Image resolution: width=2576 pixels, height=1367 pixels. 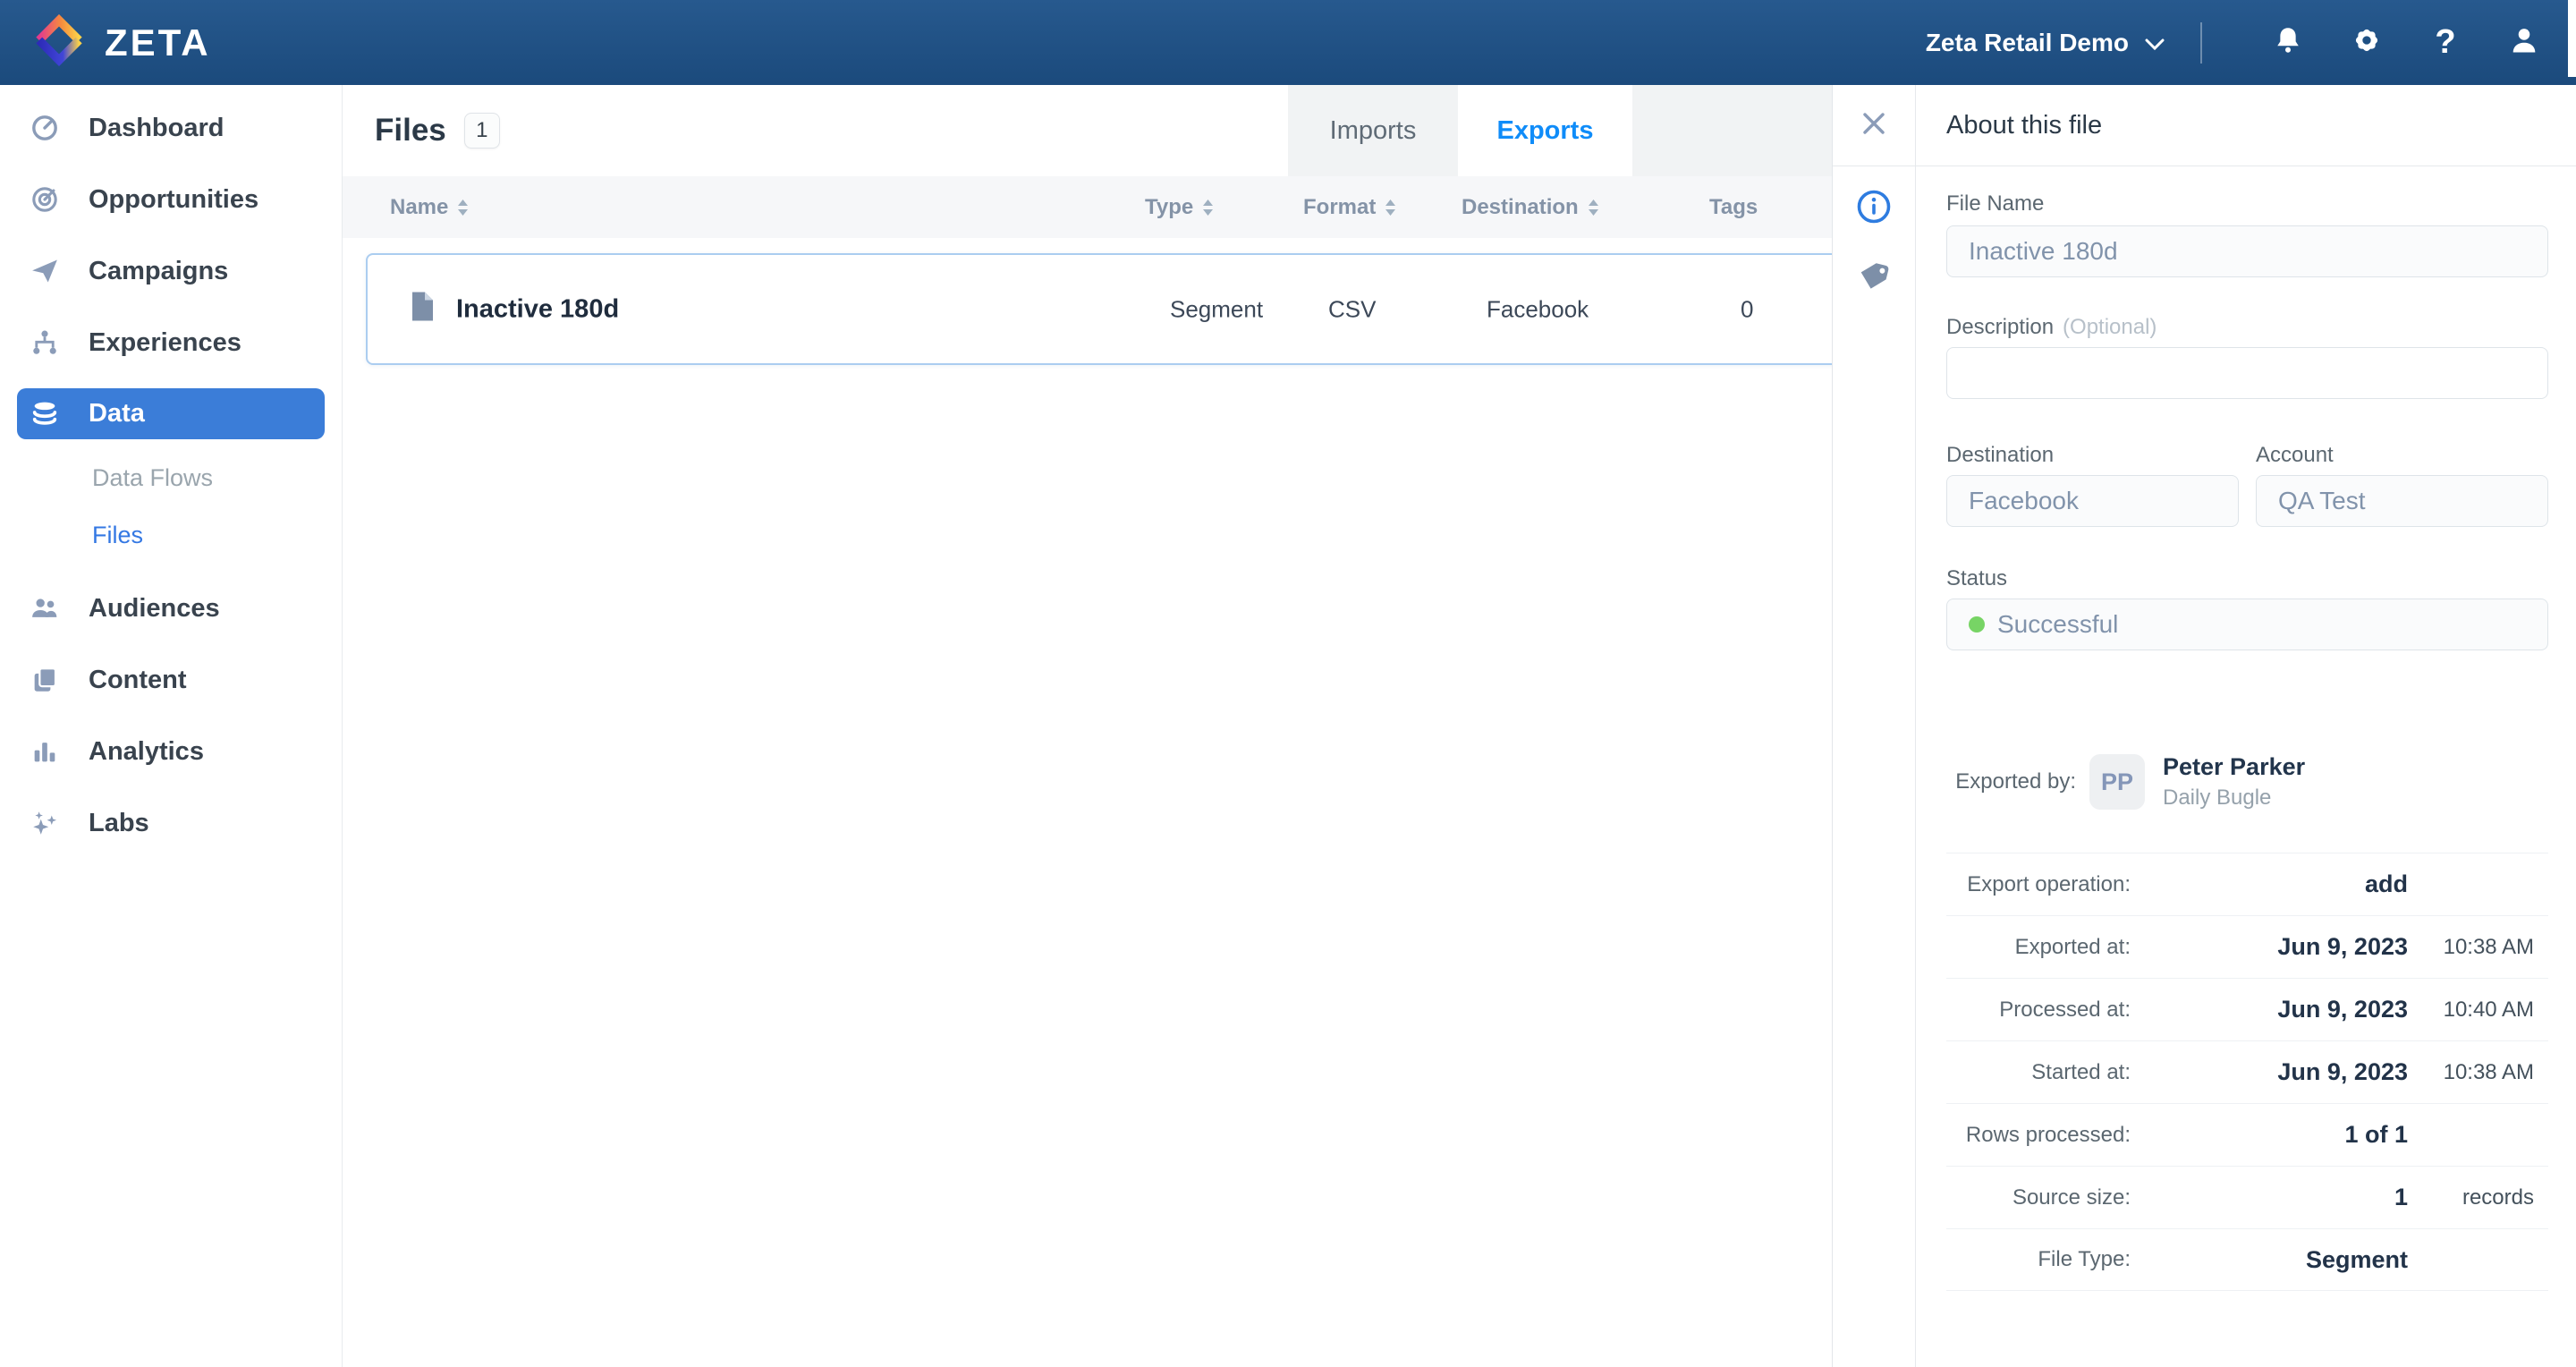 What do you see at coordinates (1099, 309) in the screenshot?
I see `table-row: Inactive 180d Segment CSV Facebook 0` at bounding box center [1099, 309].